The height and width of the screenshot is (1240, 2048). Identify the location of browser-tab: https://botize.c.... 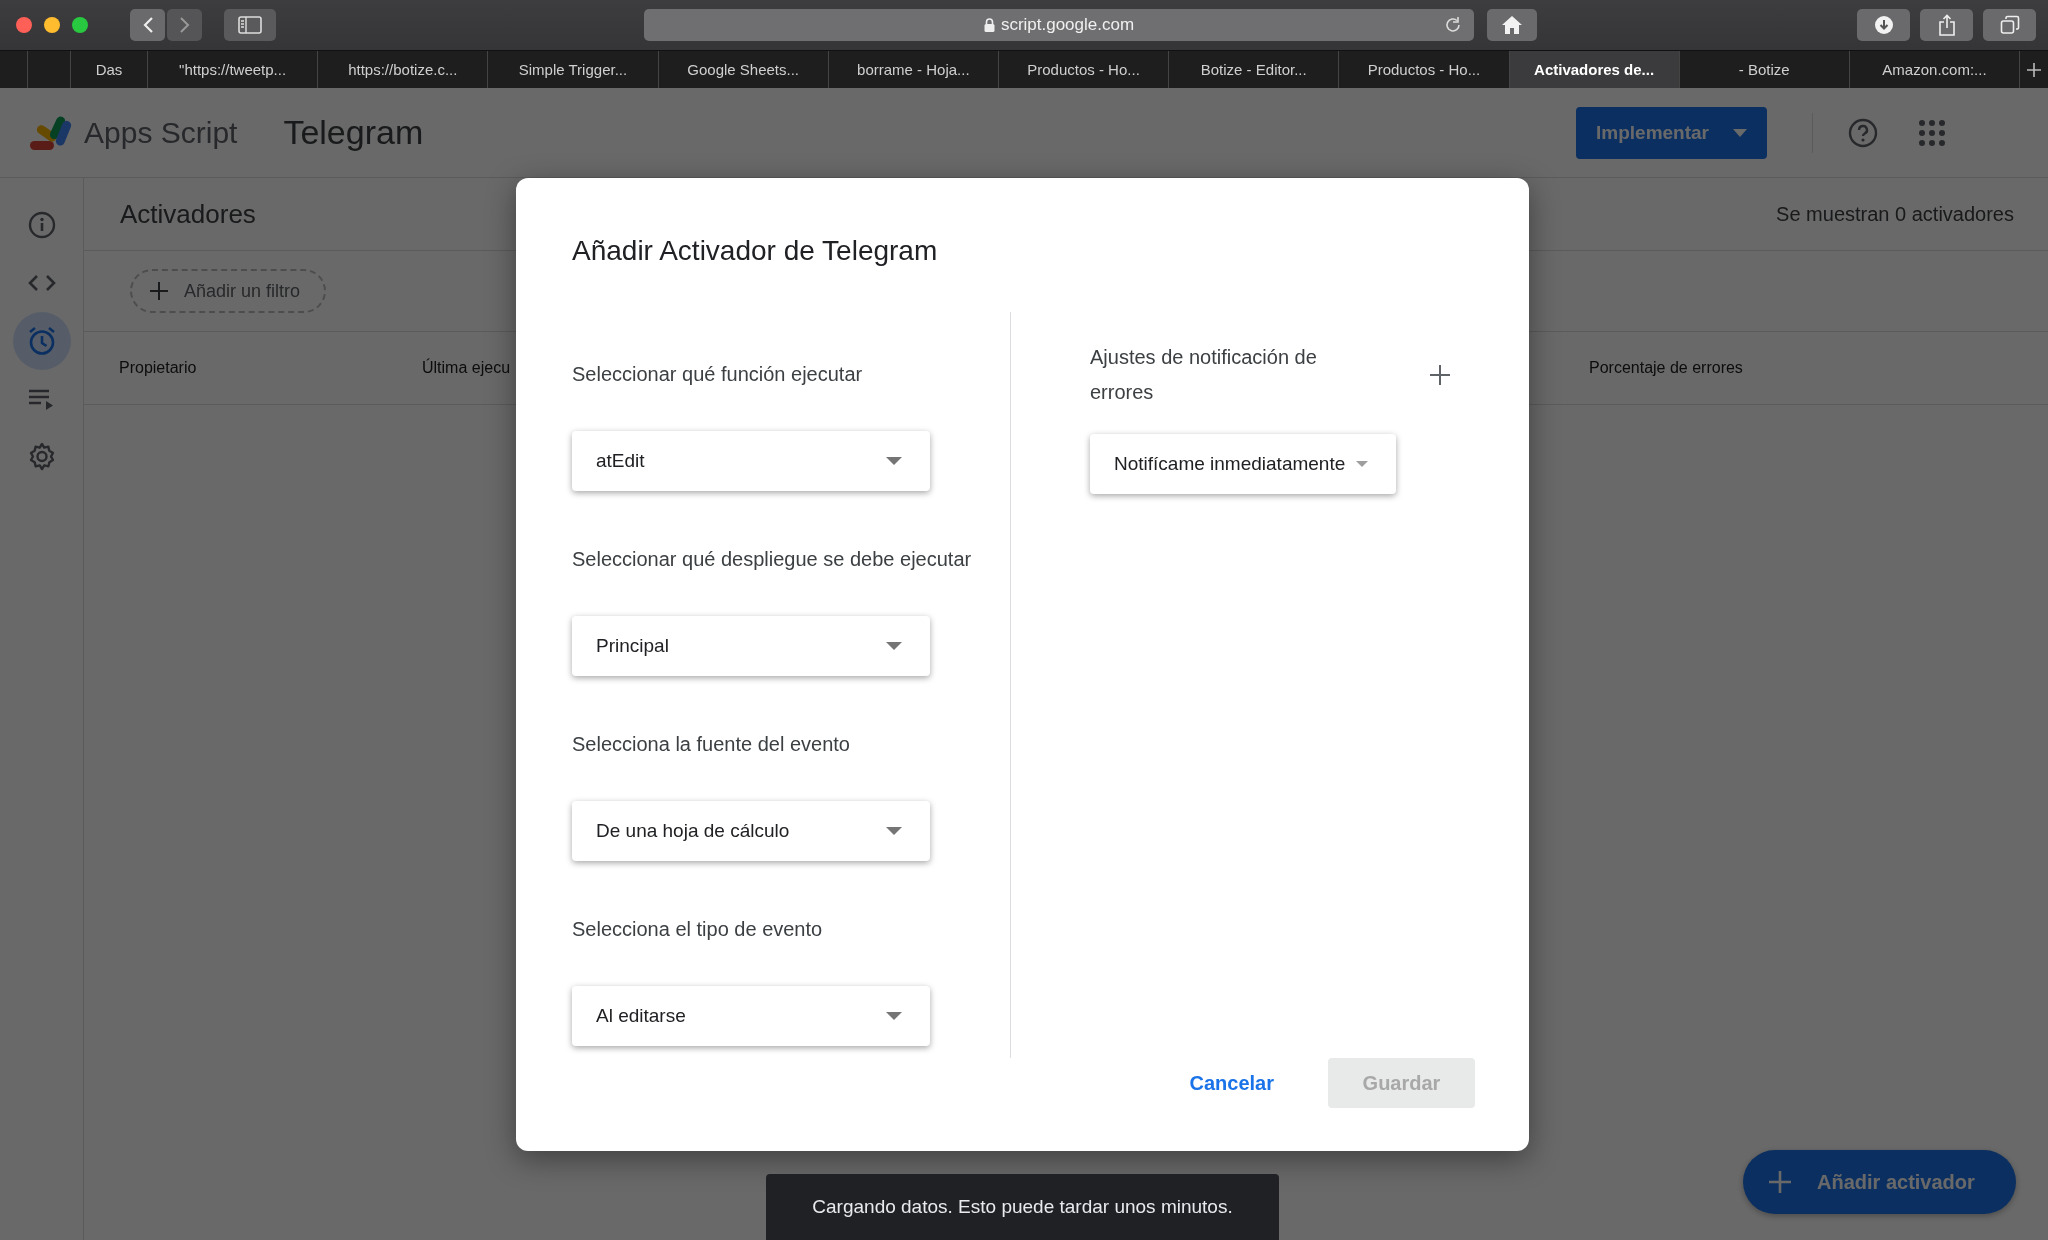
(403, 69).